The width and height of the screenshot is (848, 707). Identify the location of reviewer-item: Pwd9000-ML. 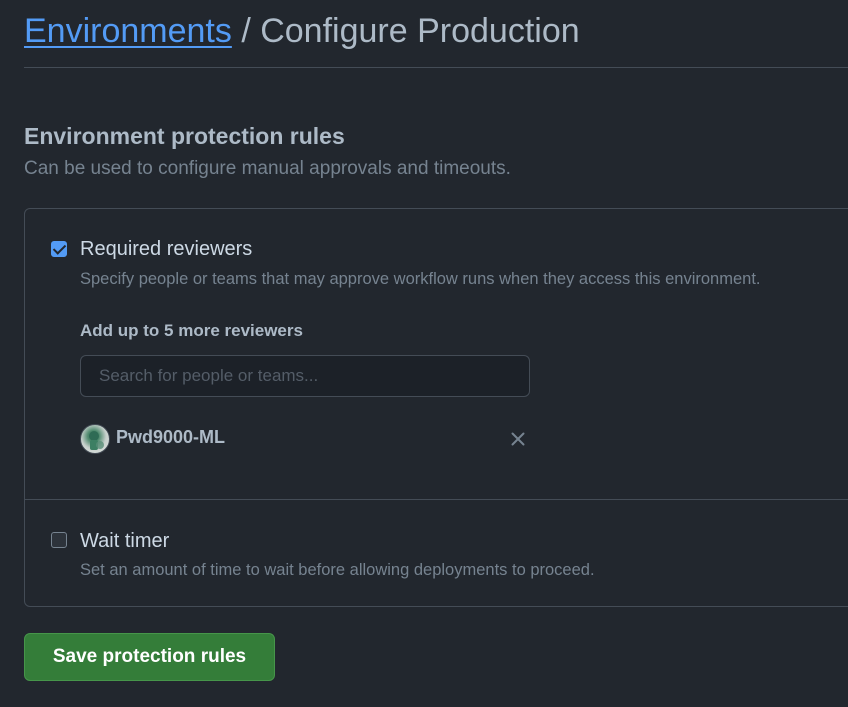
(305, 439).